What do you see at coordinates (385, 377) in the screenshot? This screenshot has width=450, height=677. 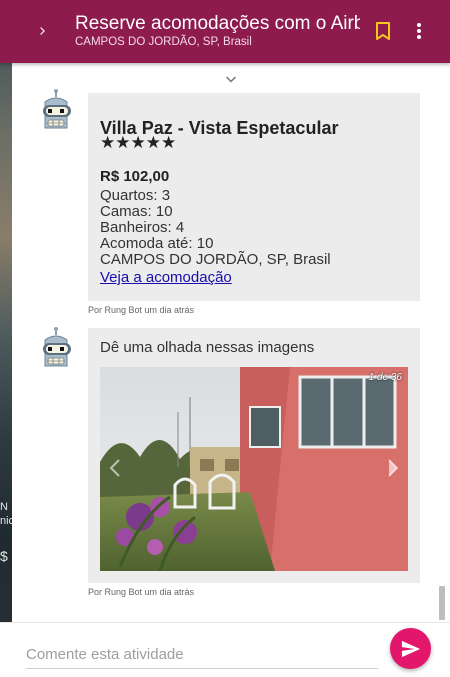 I see `image-counter: 1 de 36` at bounding box center [385, 377].